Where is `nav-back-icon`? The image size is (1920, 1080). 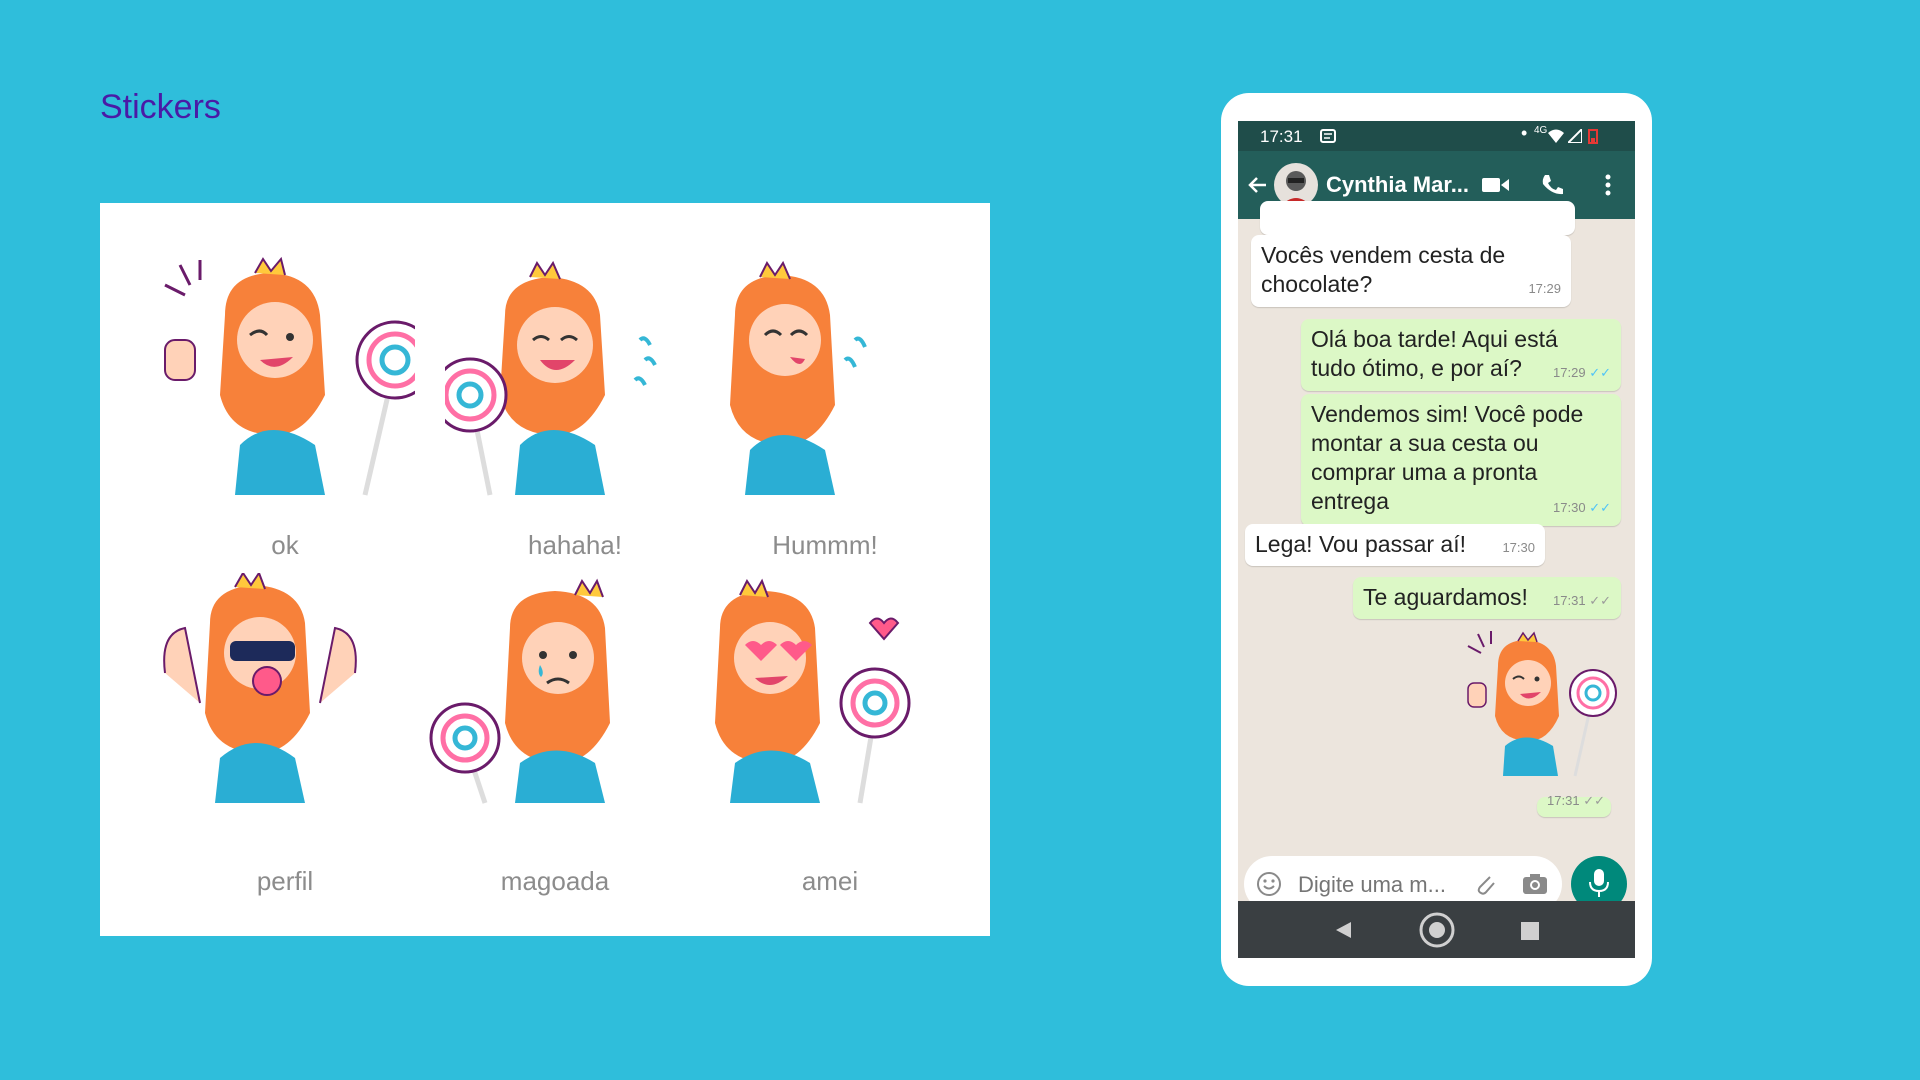 nav-back-icon is located at coordinates (1343, 930).